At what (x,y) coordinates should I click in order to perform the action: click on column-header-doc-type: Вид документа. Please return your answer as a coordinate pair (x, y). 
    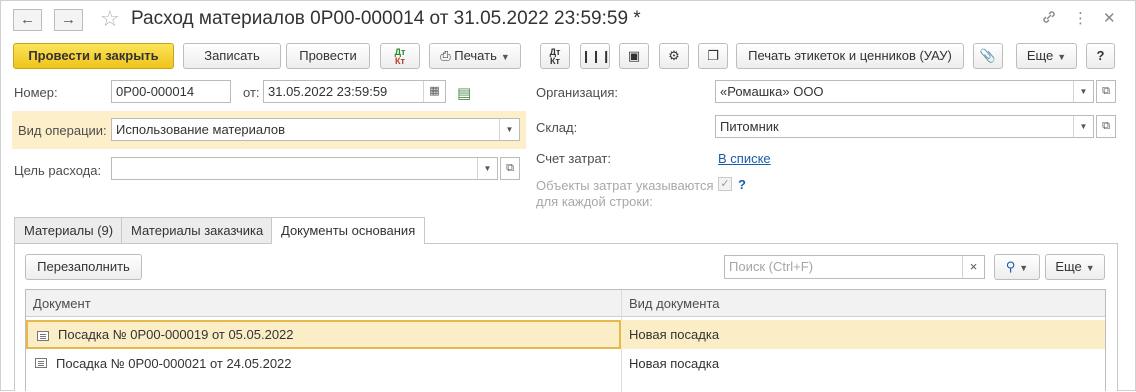
    Looking at the image, I should click on (671, 303).